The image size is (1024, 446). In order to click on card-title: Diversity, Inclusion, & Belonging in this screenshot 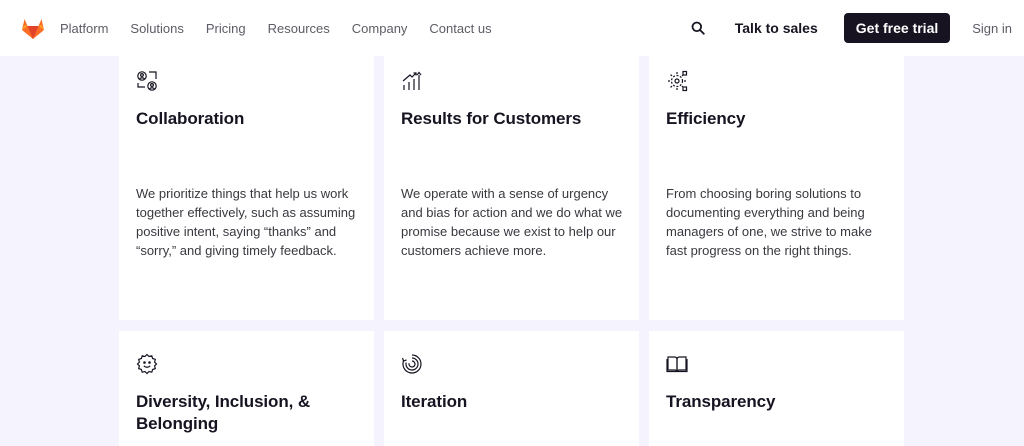, I will do `click(223, 412)`.